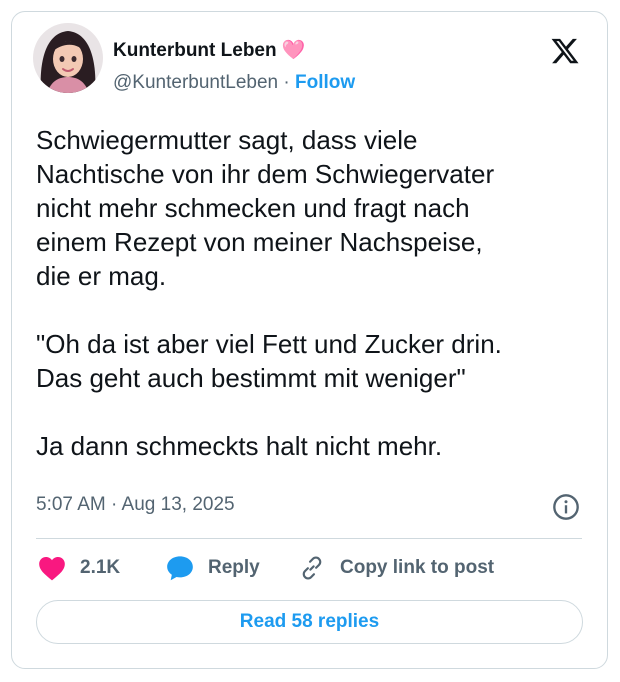  Describe the element at coordinates (135, 505) in the screenshot. I see `tweet-timestamp: 5:07 AM · Aug 13, 2025` at that location.